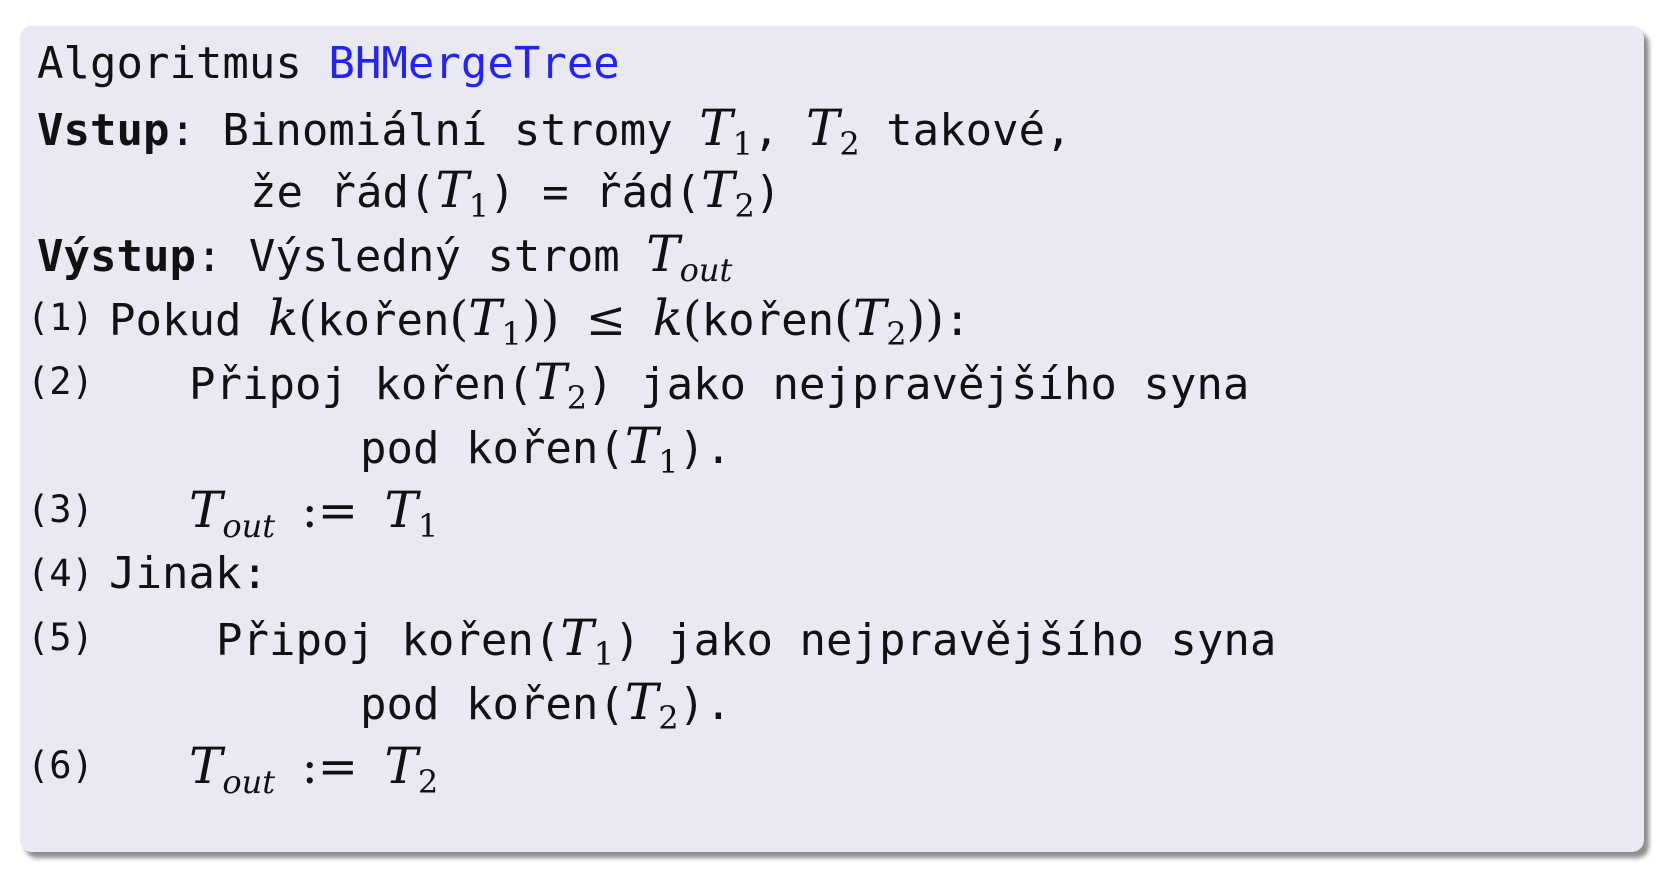 This screenshot has width=1666, height=892. What do you see at coordinates (377, 574) in the screenshot?
I see `step-4: (4) Jinak:` at bounding box center [377, 574].